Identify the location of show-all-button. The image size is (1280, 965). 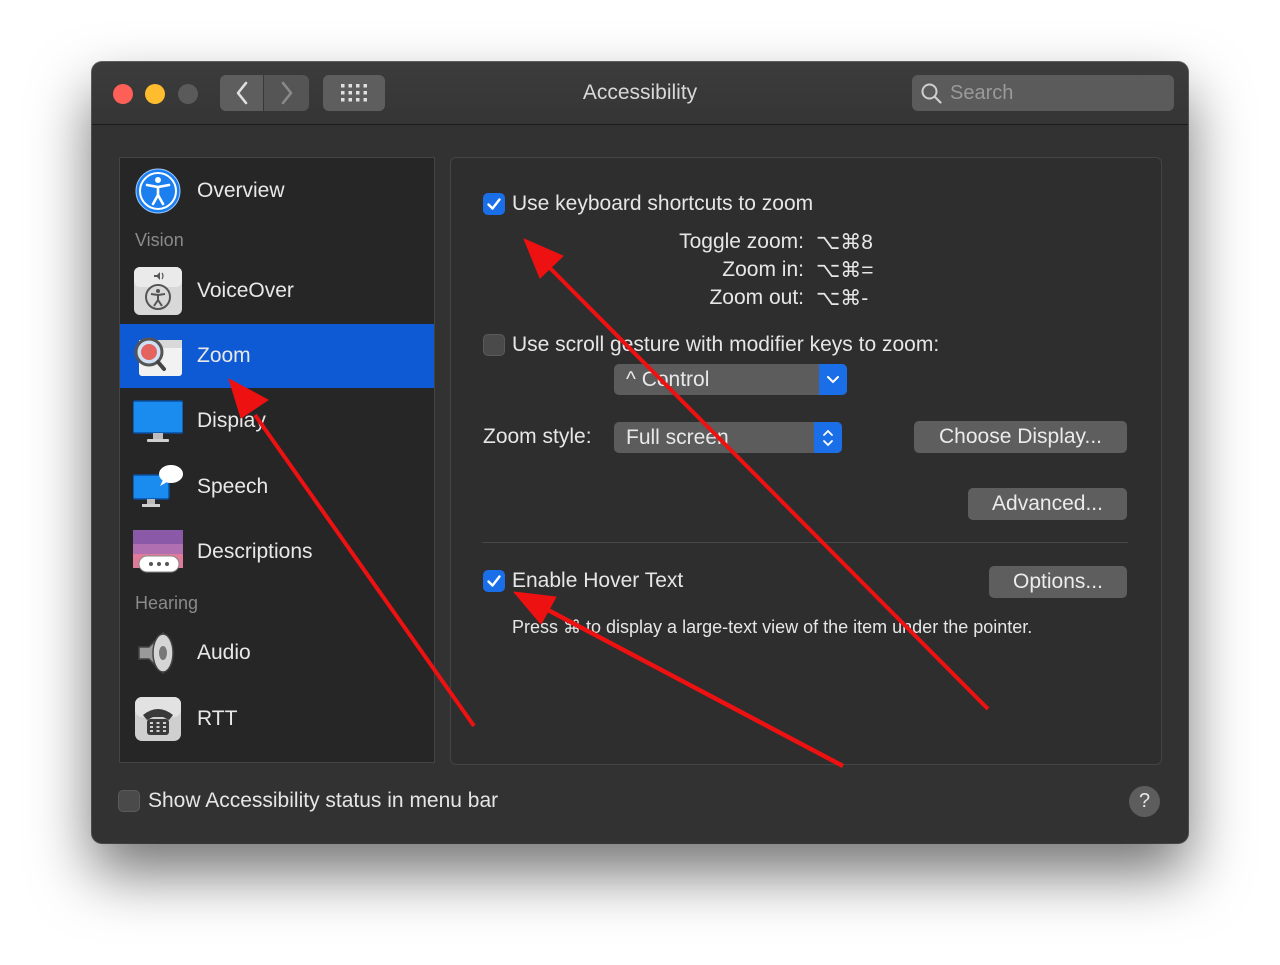
(354, 93).